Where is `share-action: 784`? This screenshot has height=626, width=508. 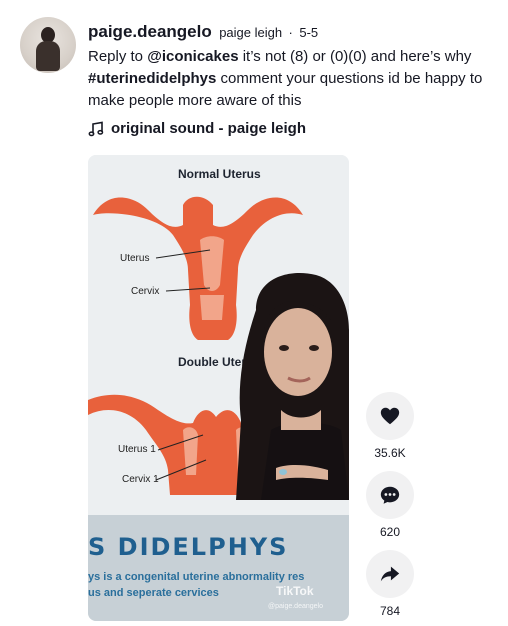 share-action: 784 is located at coordinates (390, 584).